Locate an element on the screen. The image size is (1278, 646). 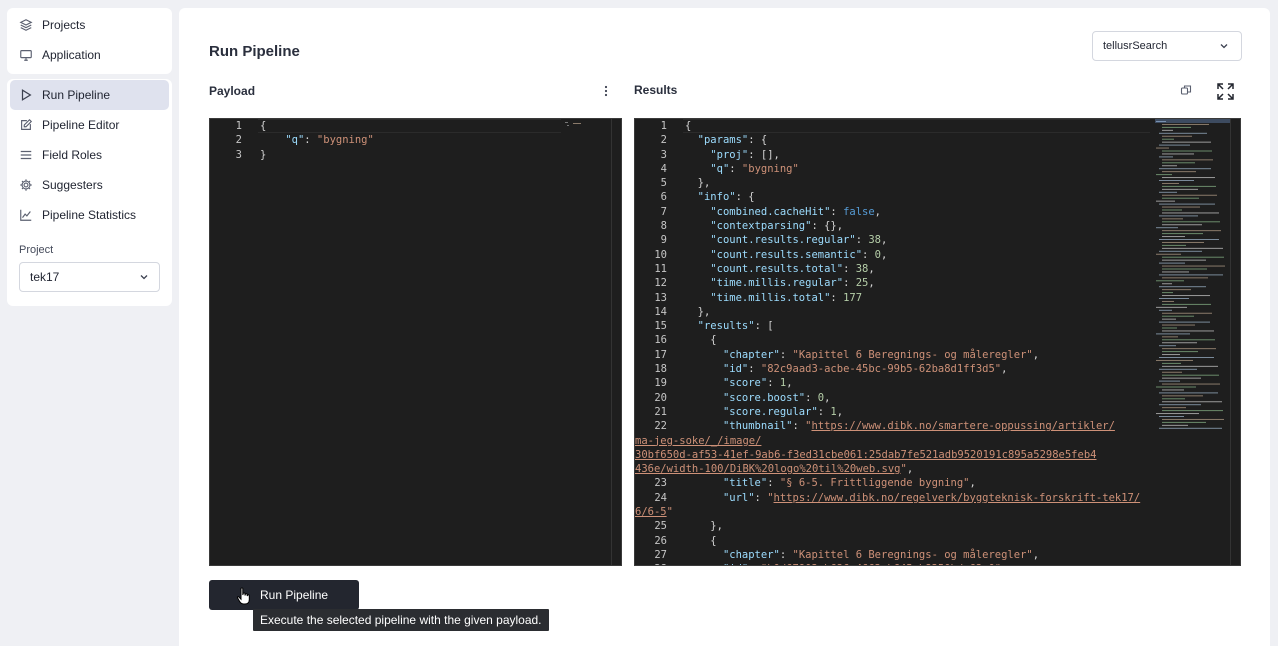
sidebar-item-projects: Projects is located at coordinates (89, 25).